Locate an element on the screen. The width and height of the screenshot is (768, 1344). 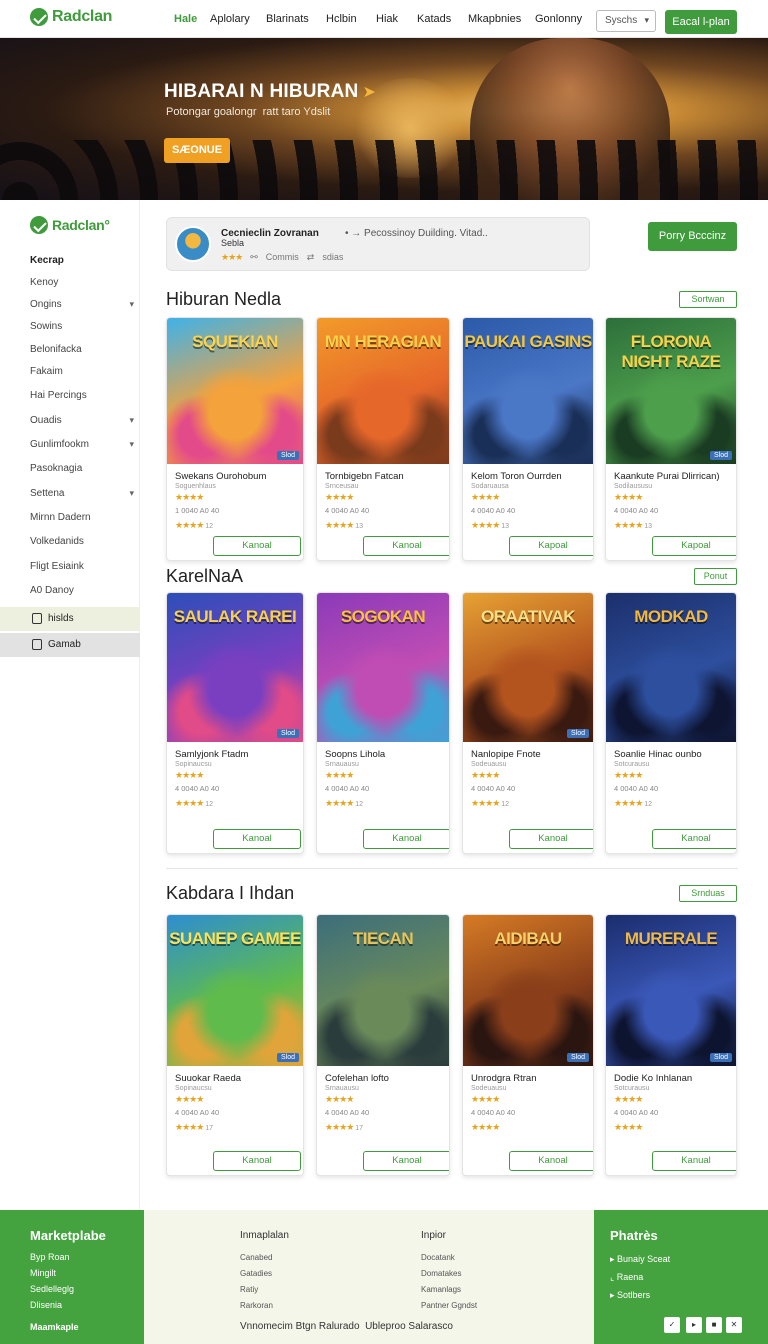
game-thumbnail: ORAATIVAK Slod is located at coordinates (528, 667).